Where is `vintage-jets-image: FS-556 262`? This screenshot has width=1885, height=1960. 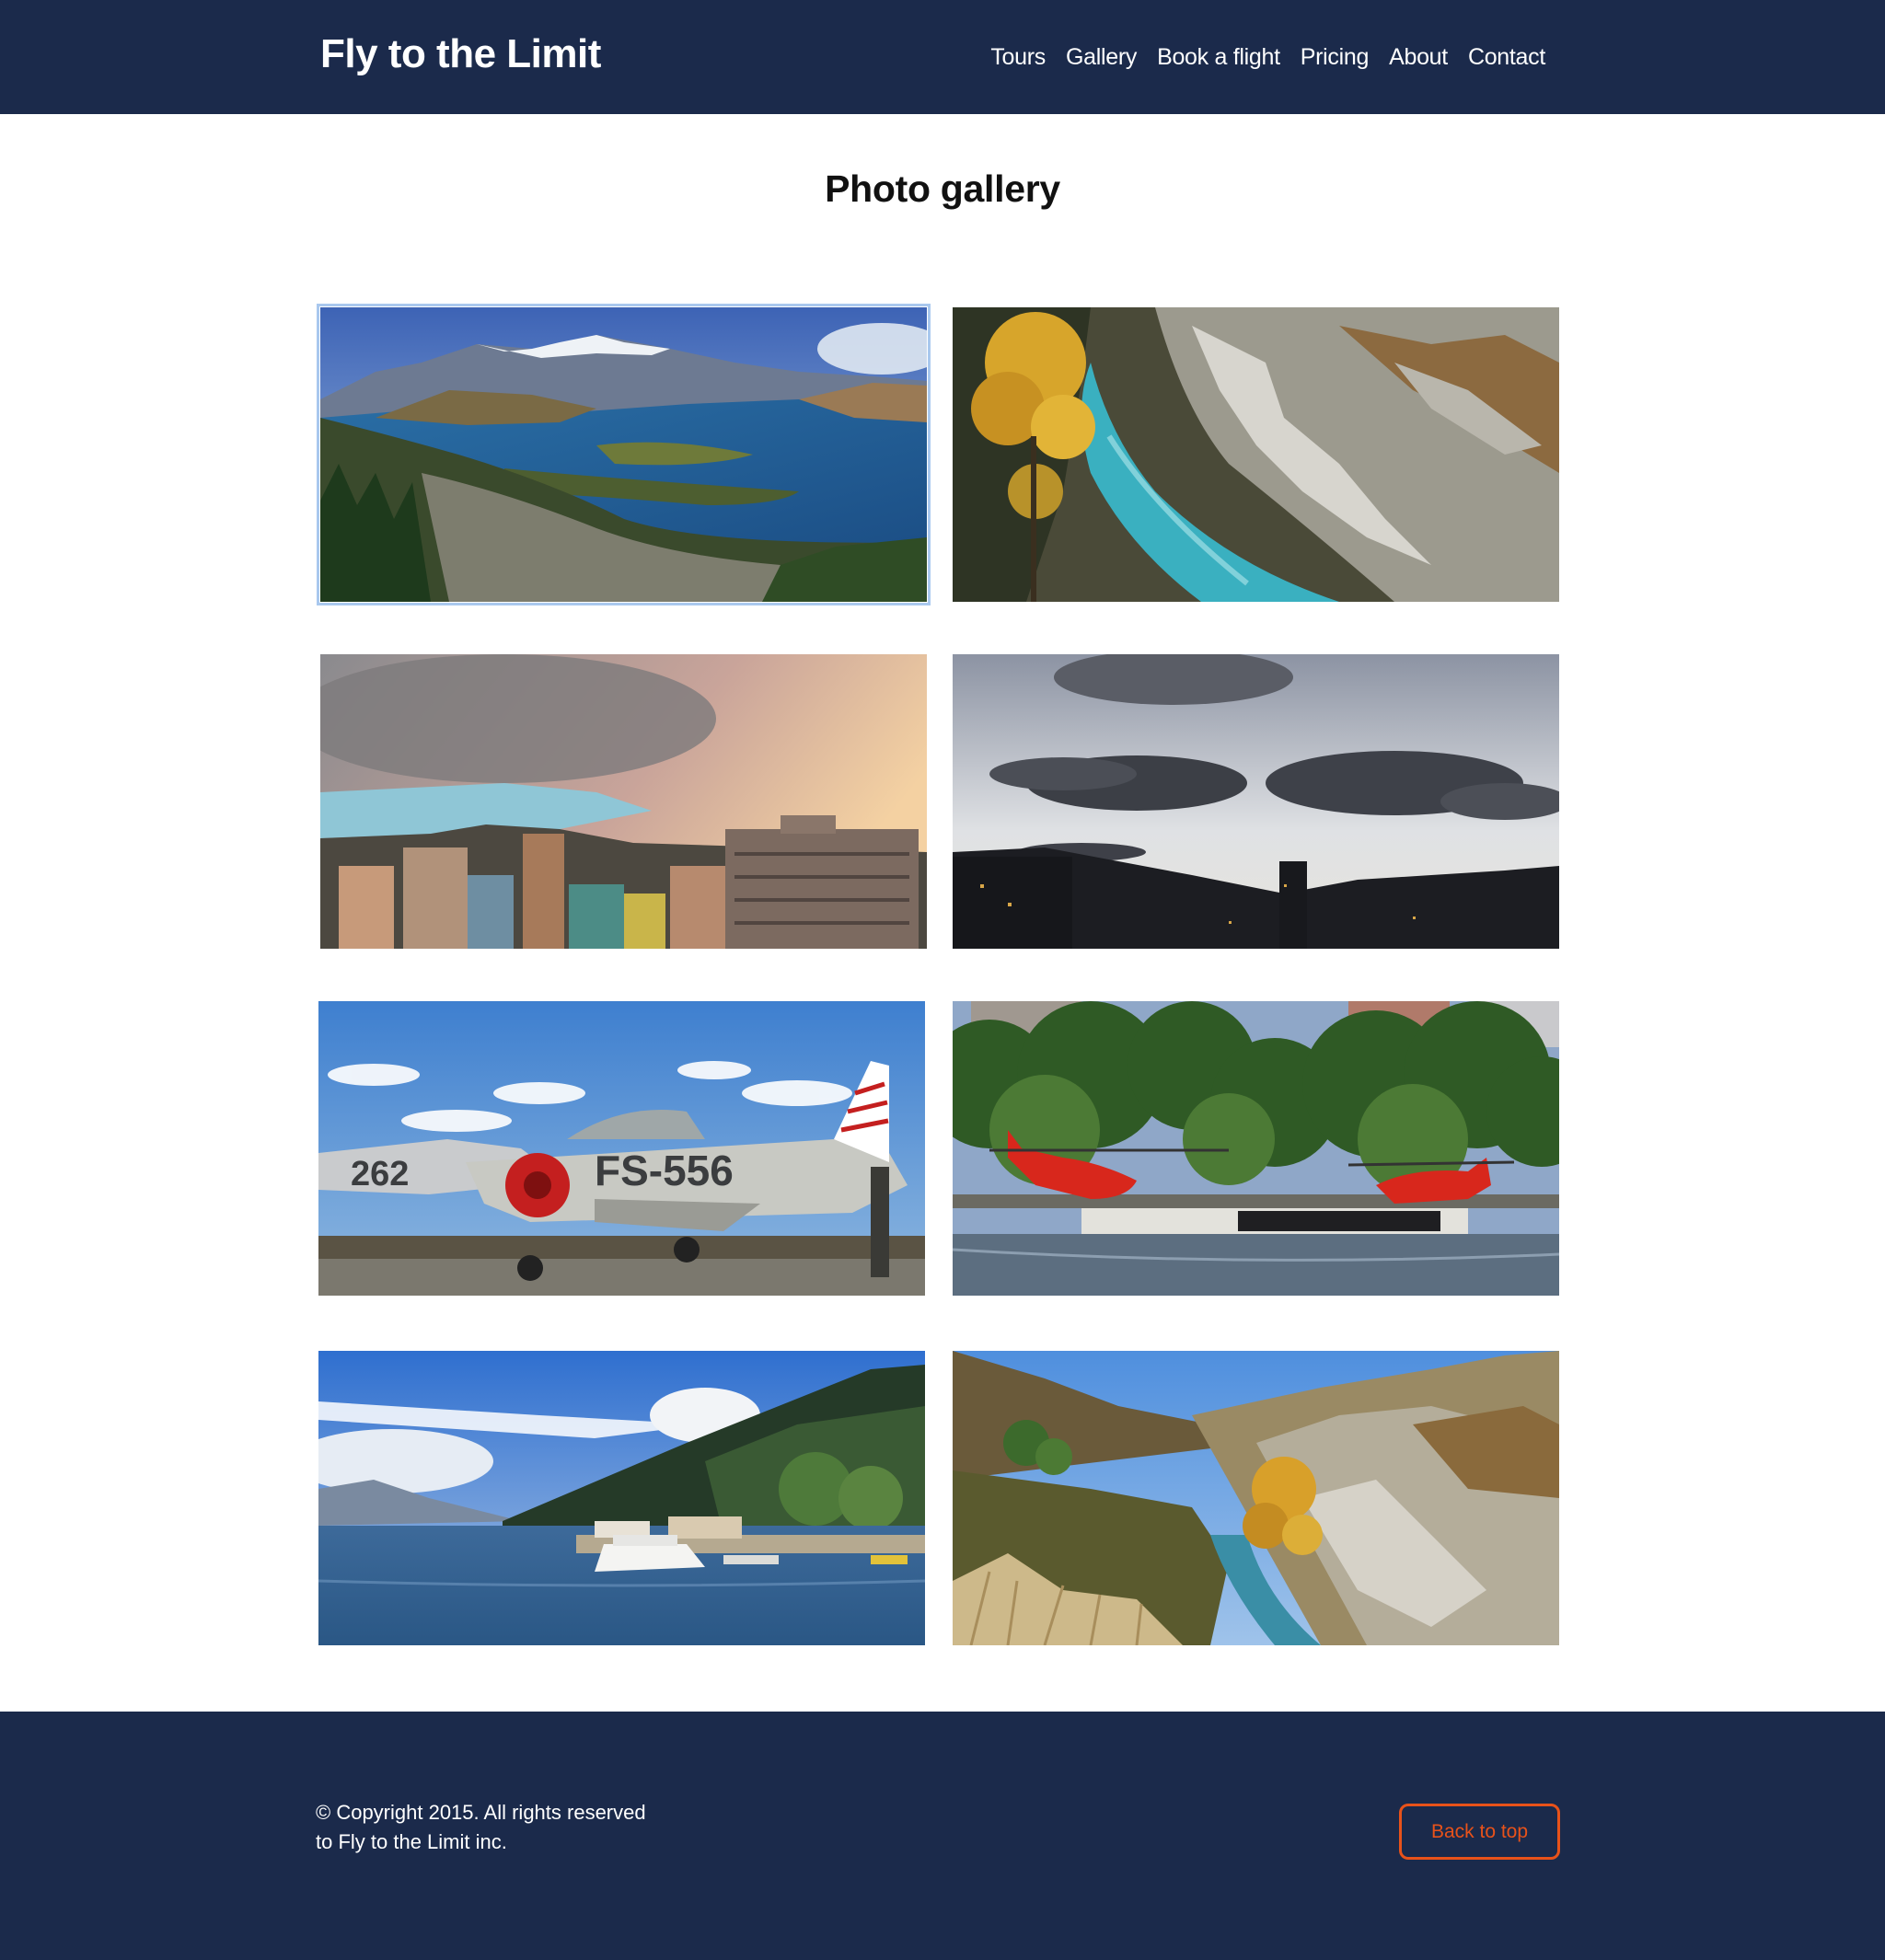
vintage-jets-image: FS-556 262 is located at coordinates (621, 1148).